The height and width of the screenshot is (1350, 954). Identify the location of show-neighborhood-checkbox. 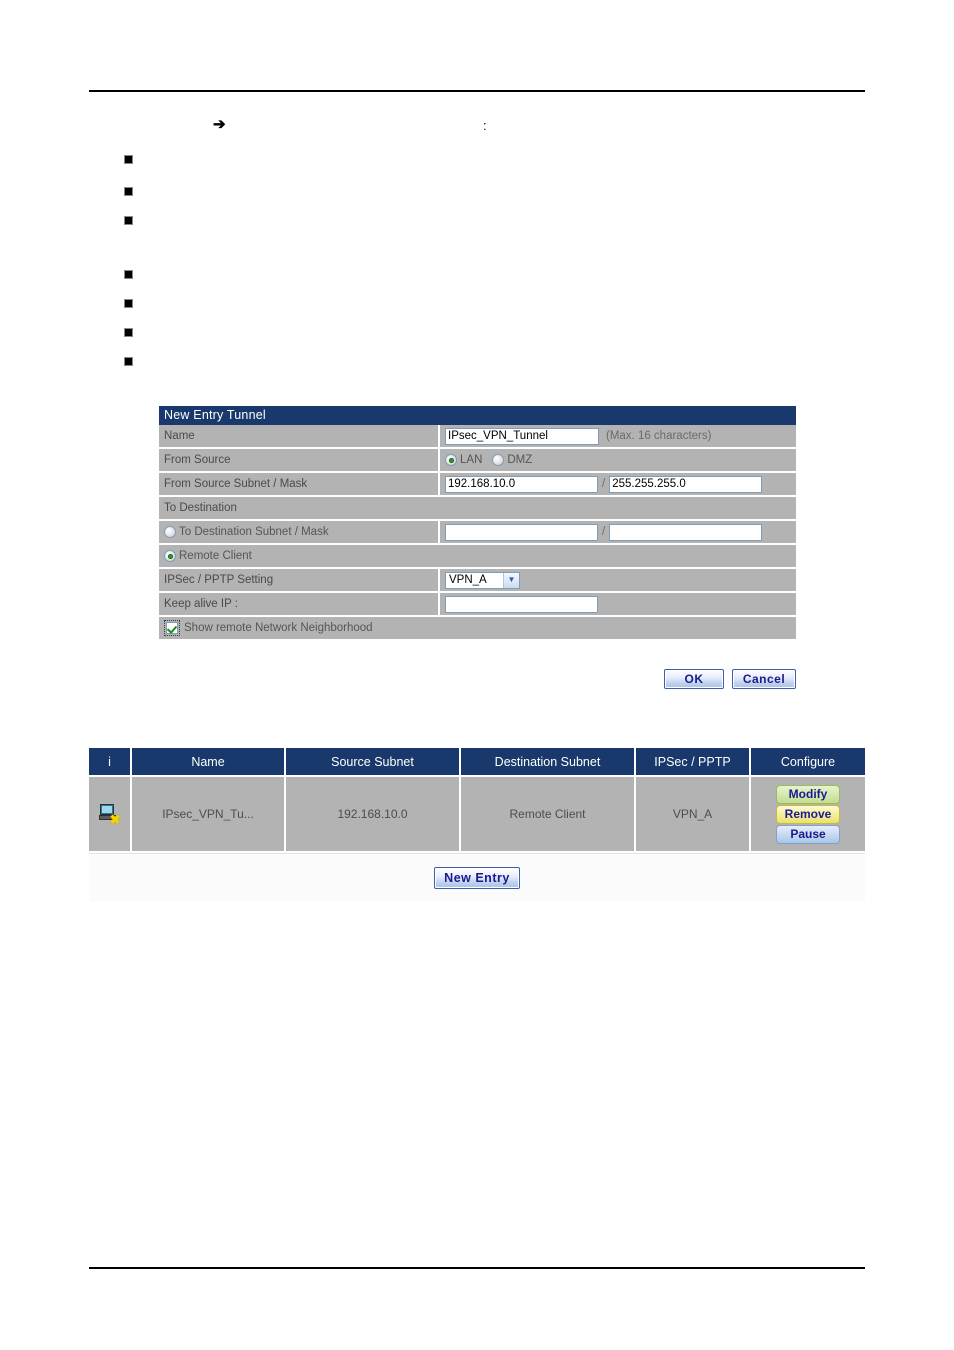
(172, 628).